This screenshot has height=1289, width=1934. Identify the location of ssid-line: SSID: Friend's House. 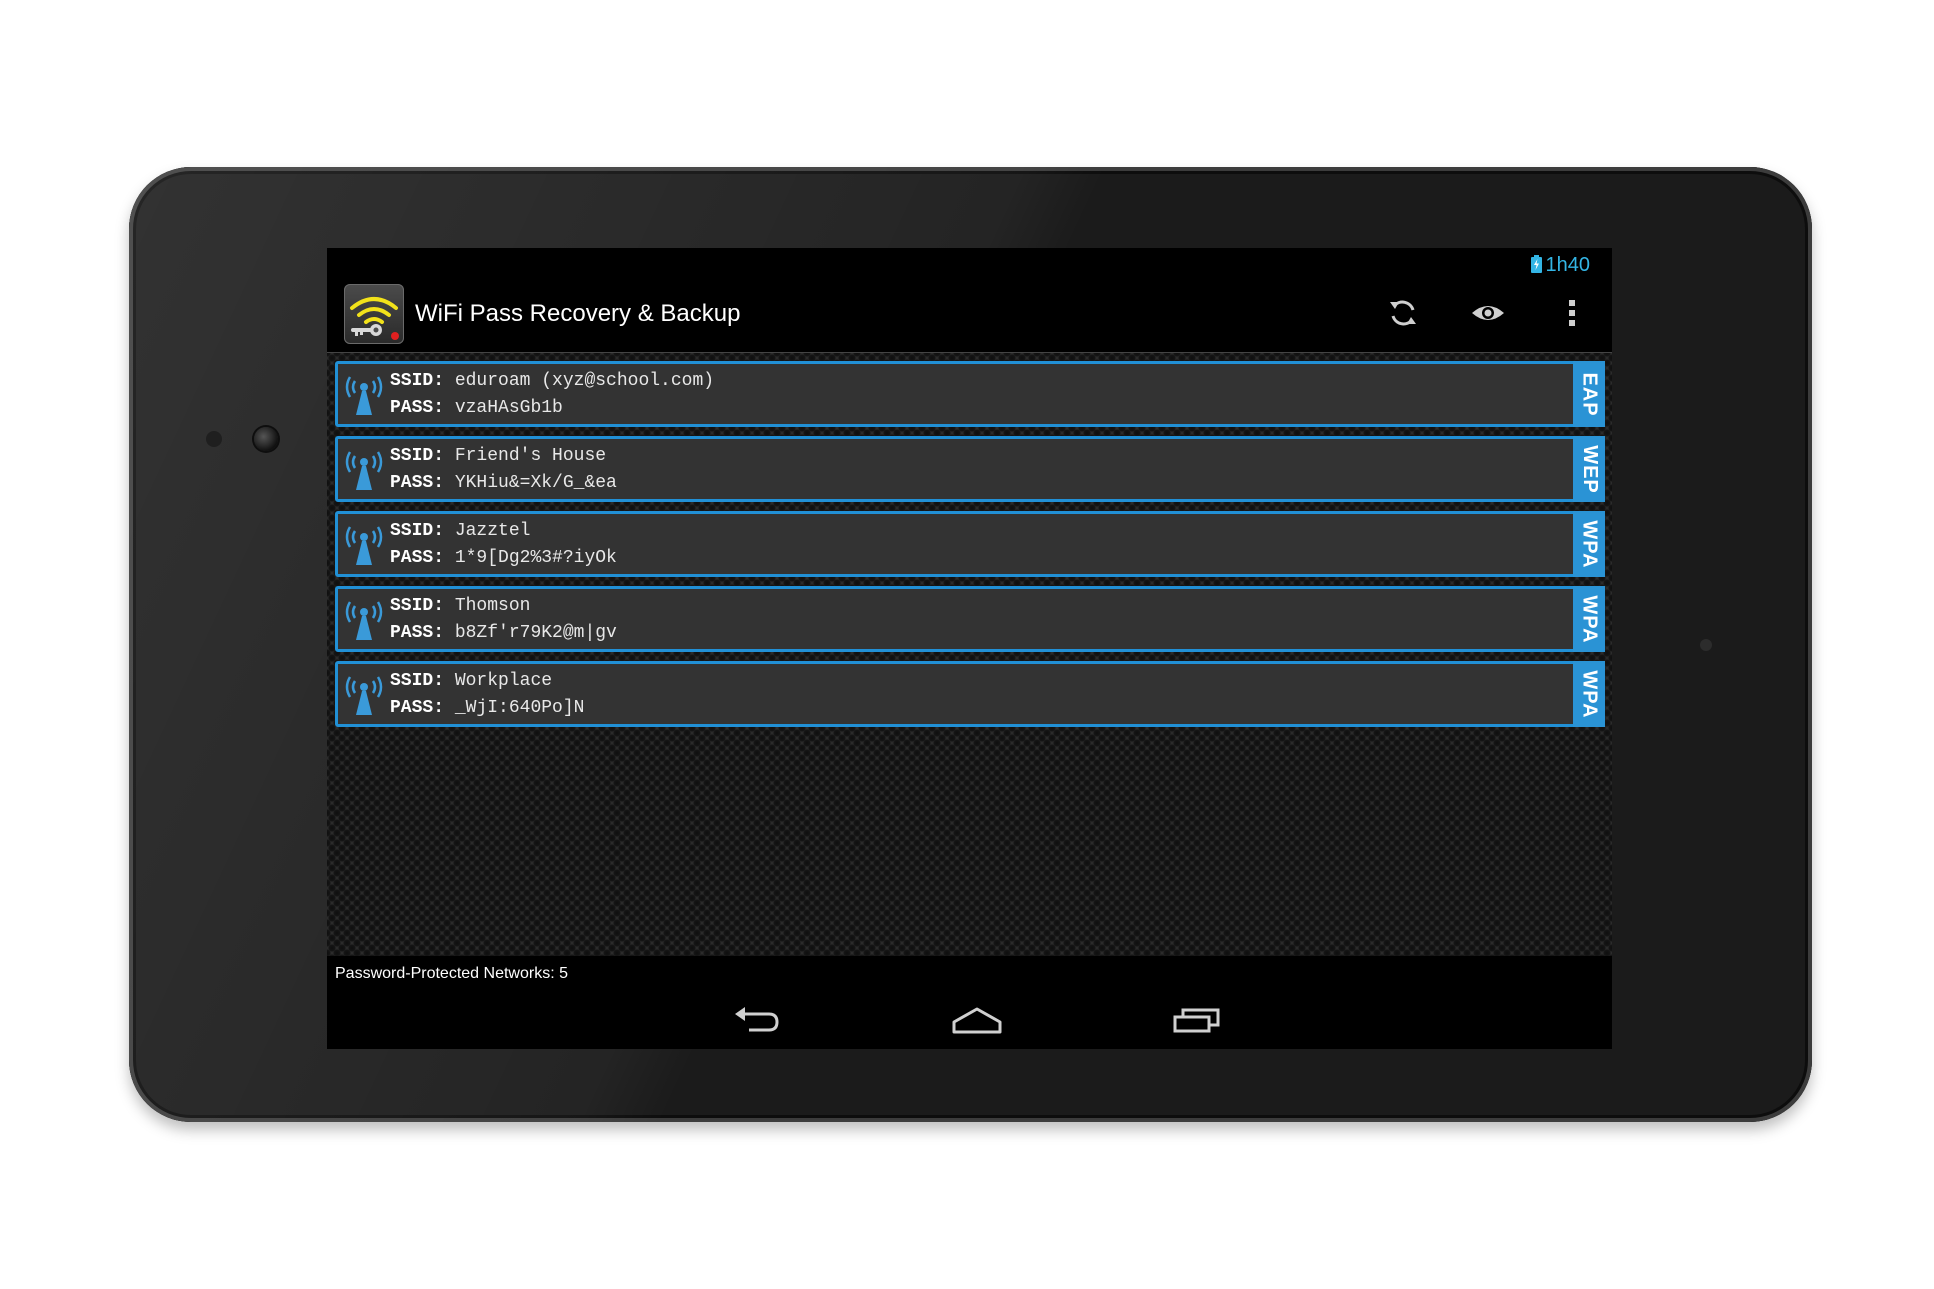
(498, 456).